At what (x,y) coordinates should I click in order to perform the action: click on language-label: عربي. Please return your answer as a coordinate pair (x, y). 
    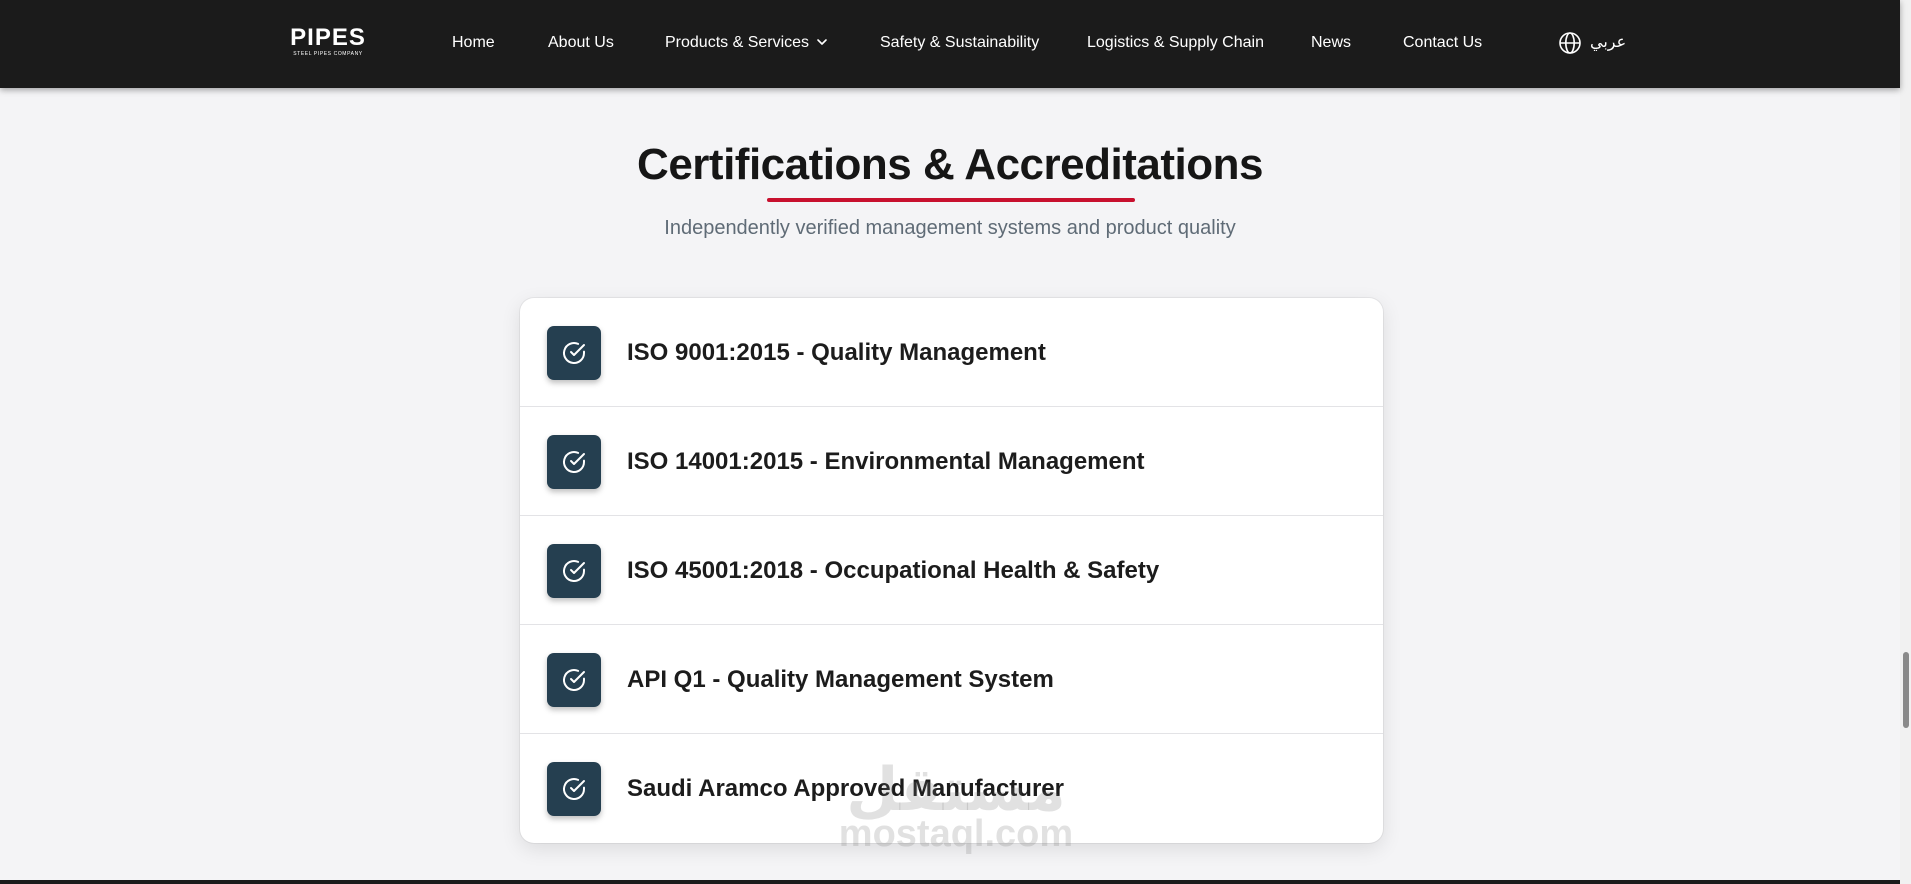
    Looking at the image, I should click on (1608, 42).